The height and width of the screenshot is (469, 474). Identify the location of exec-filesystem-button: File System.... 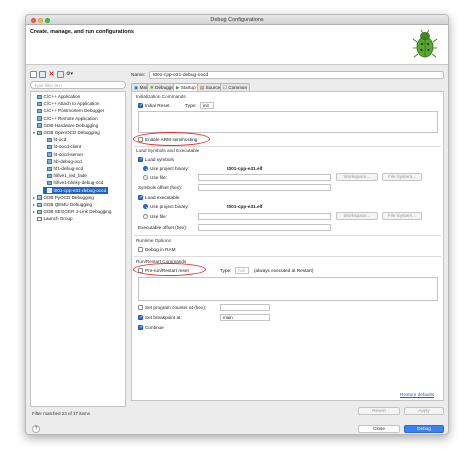
(402, 216).